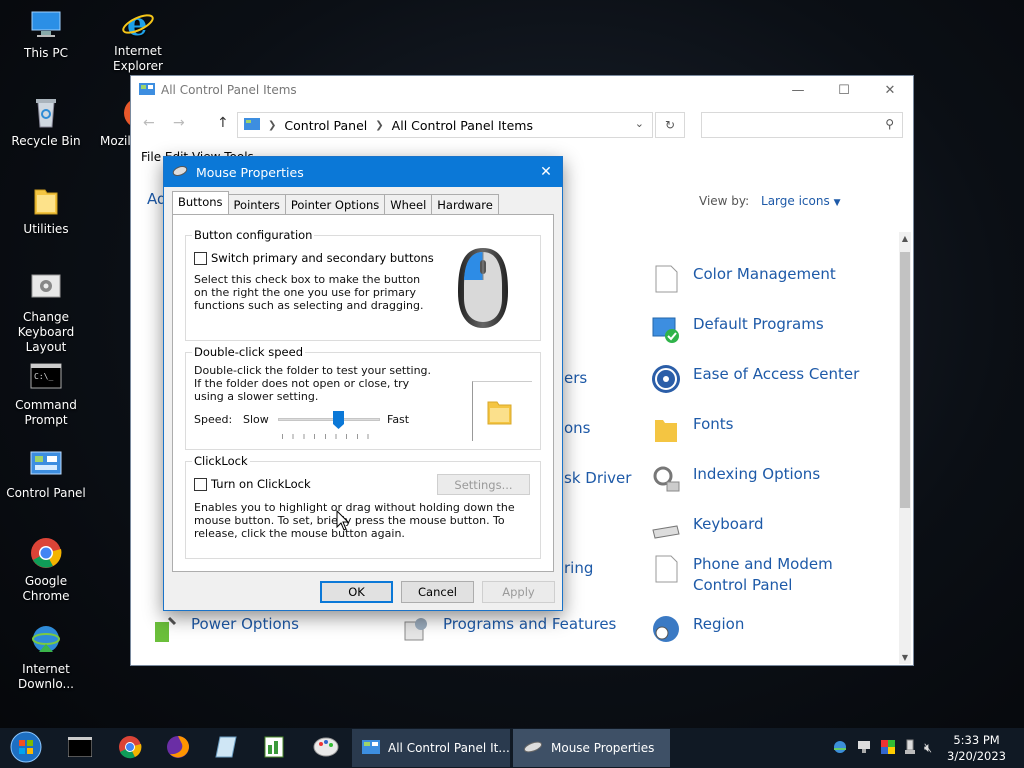 This screenshot has height=768, width=1024. Describe the element at coordinates (724, 201) in the screenshot. I see `view-by-label: View by:` at that location.